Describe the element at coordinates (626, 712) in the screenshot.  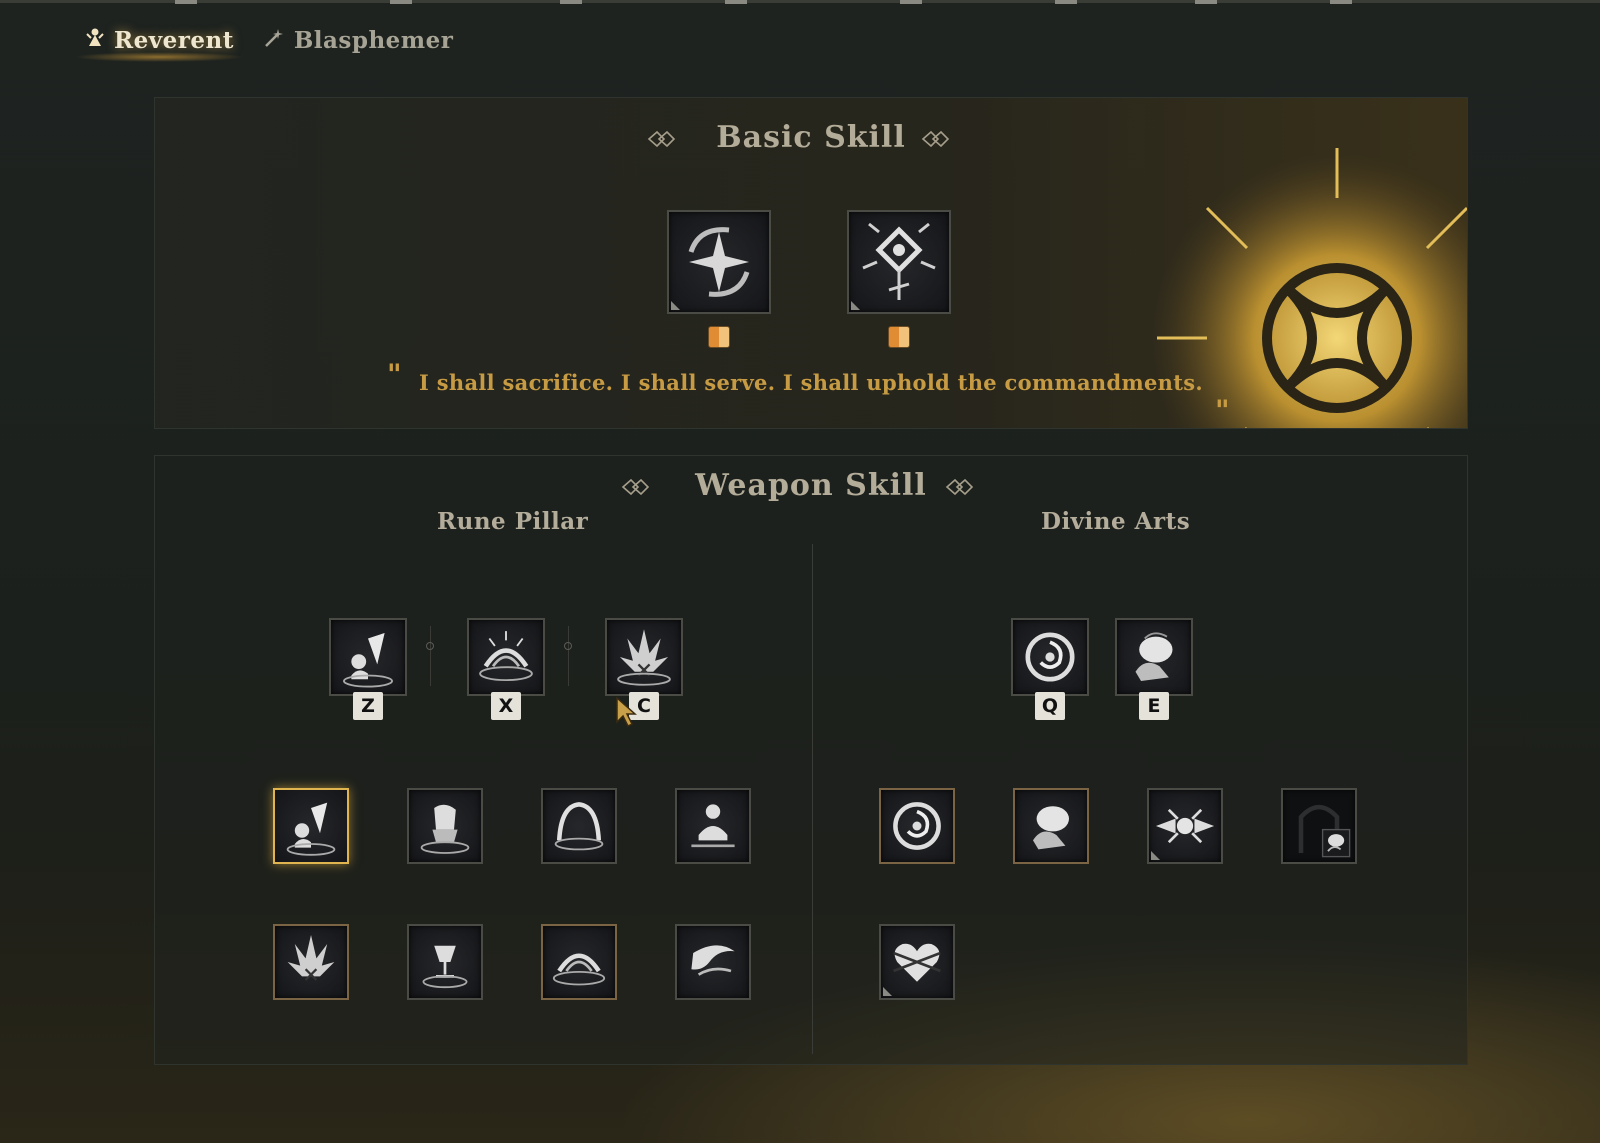
I see `mouse-cursor-icon` at that location.